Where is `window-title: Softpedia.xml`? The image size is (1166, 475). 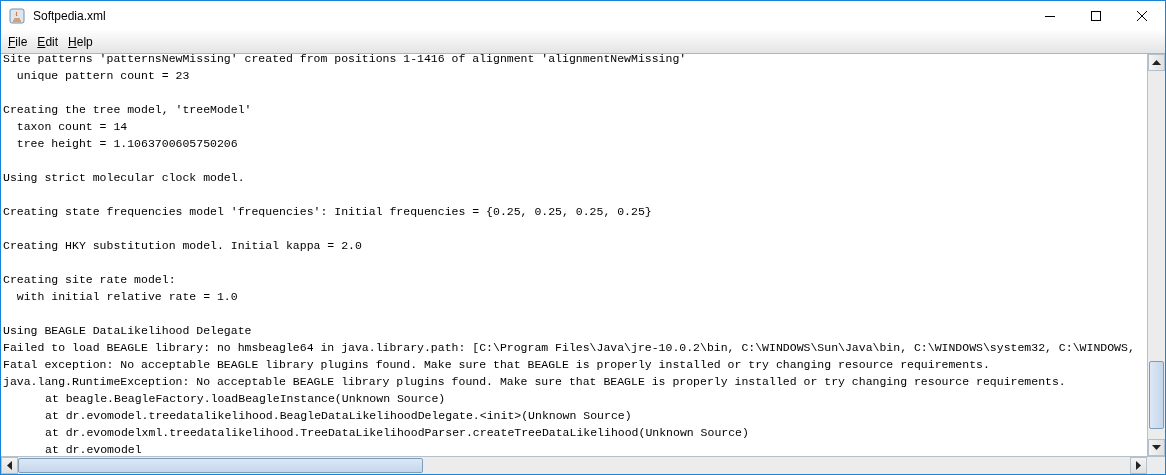 window-title: Softpedia.xml is located at coordinates (69, 16).